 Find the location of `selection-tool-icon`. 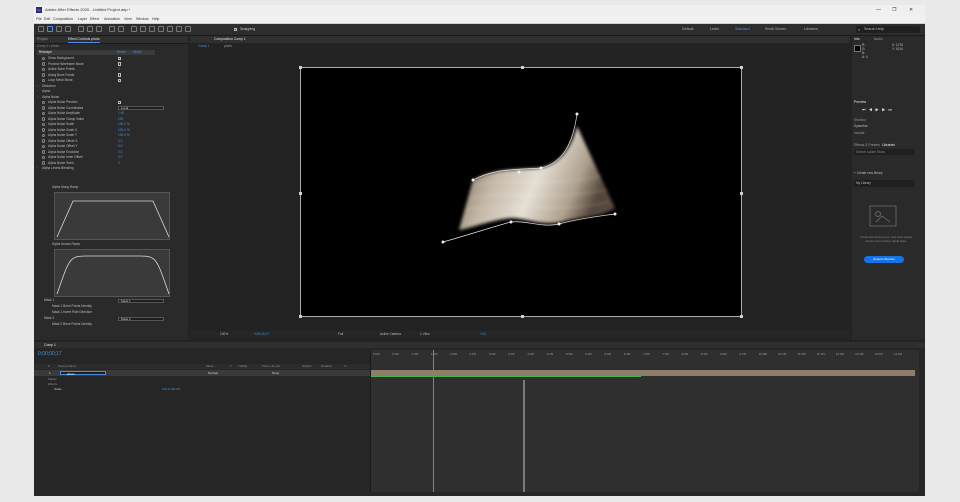

selection-tool-icon is located at coordinates (50, 29).